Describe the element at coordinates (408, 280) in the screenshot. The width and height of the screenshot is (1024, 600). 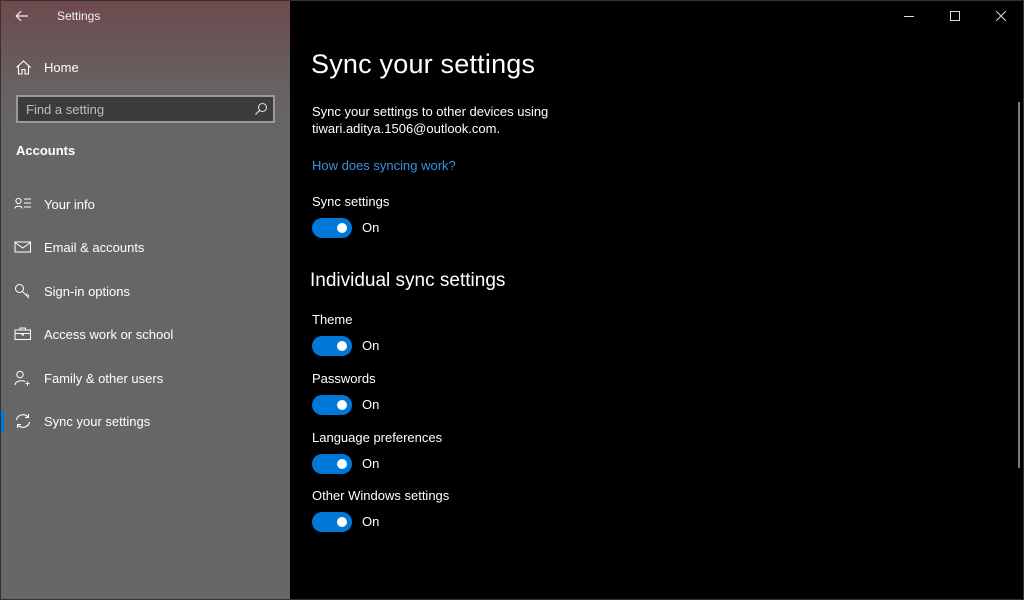
I see `individual-sync-heading: Individual sync settings` at that location.